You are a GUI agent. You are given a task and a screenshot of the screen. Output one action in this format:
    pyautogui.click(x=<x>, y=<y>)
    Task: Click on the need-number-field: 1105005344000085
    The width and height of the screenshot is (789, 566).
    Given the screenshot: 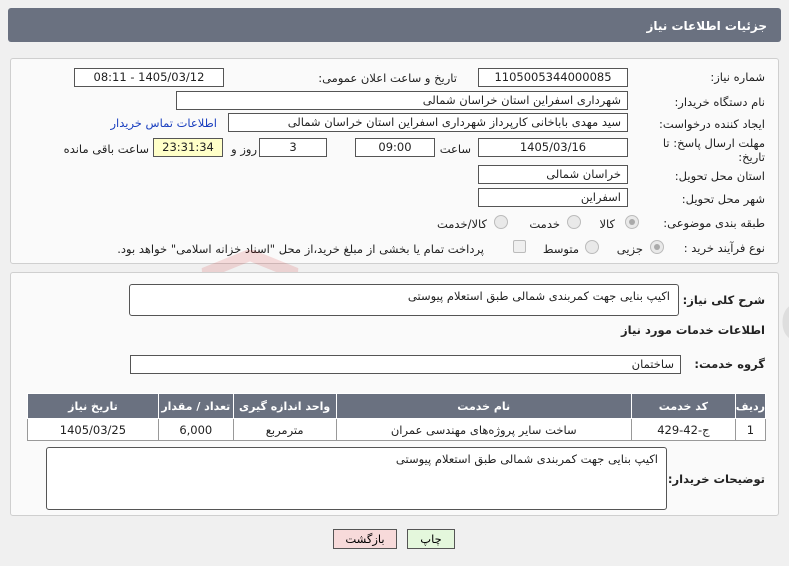 What is the action you would take?
    pyautogui.click(x=553, y=77)
    